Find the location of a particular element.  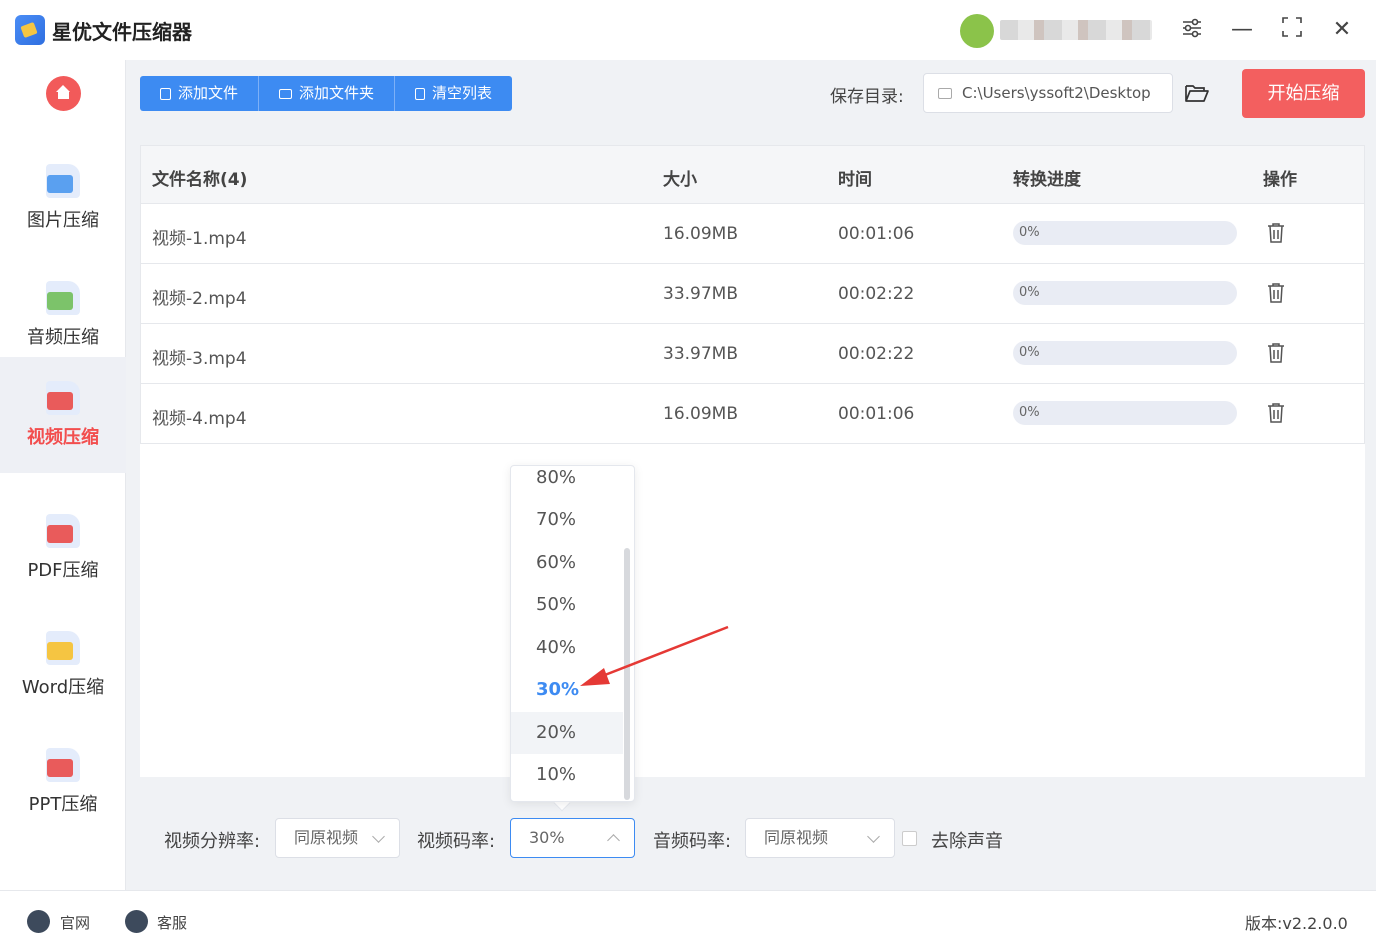

file-name: 视频-2.mp4 is located at coordinates (199, 299).